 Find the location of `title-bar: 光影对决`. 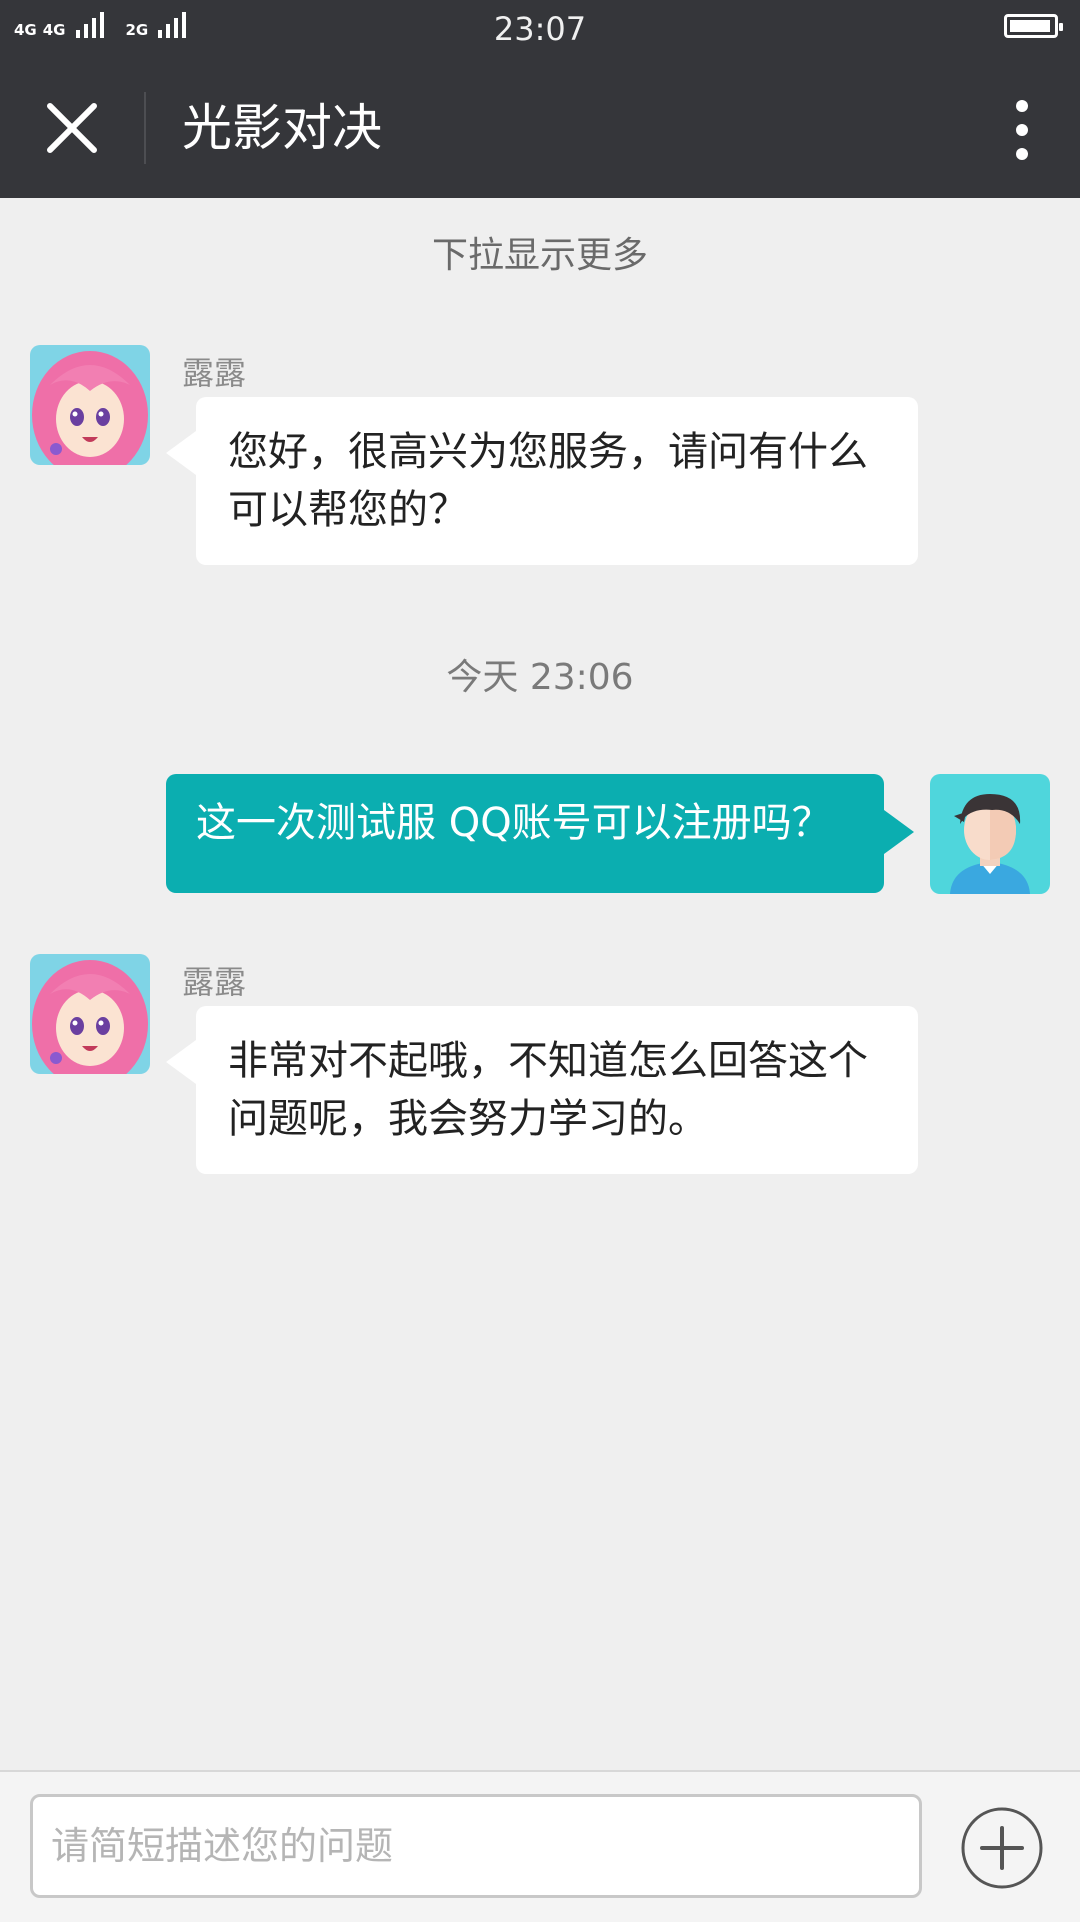

title-bar: 光影对决 is located at coordinates (540, 129).